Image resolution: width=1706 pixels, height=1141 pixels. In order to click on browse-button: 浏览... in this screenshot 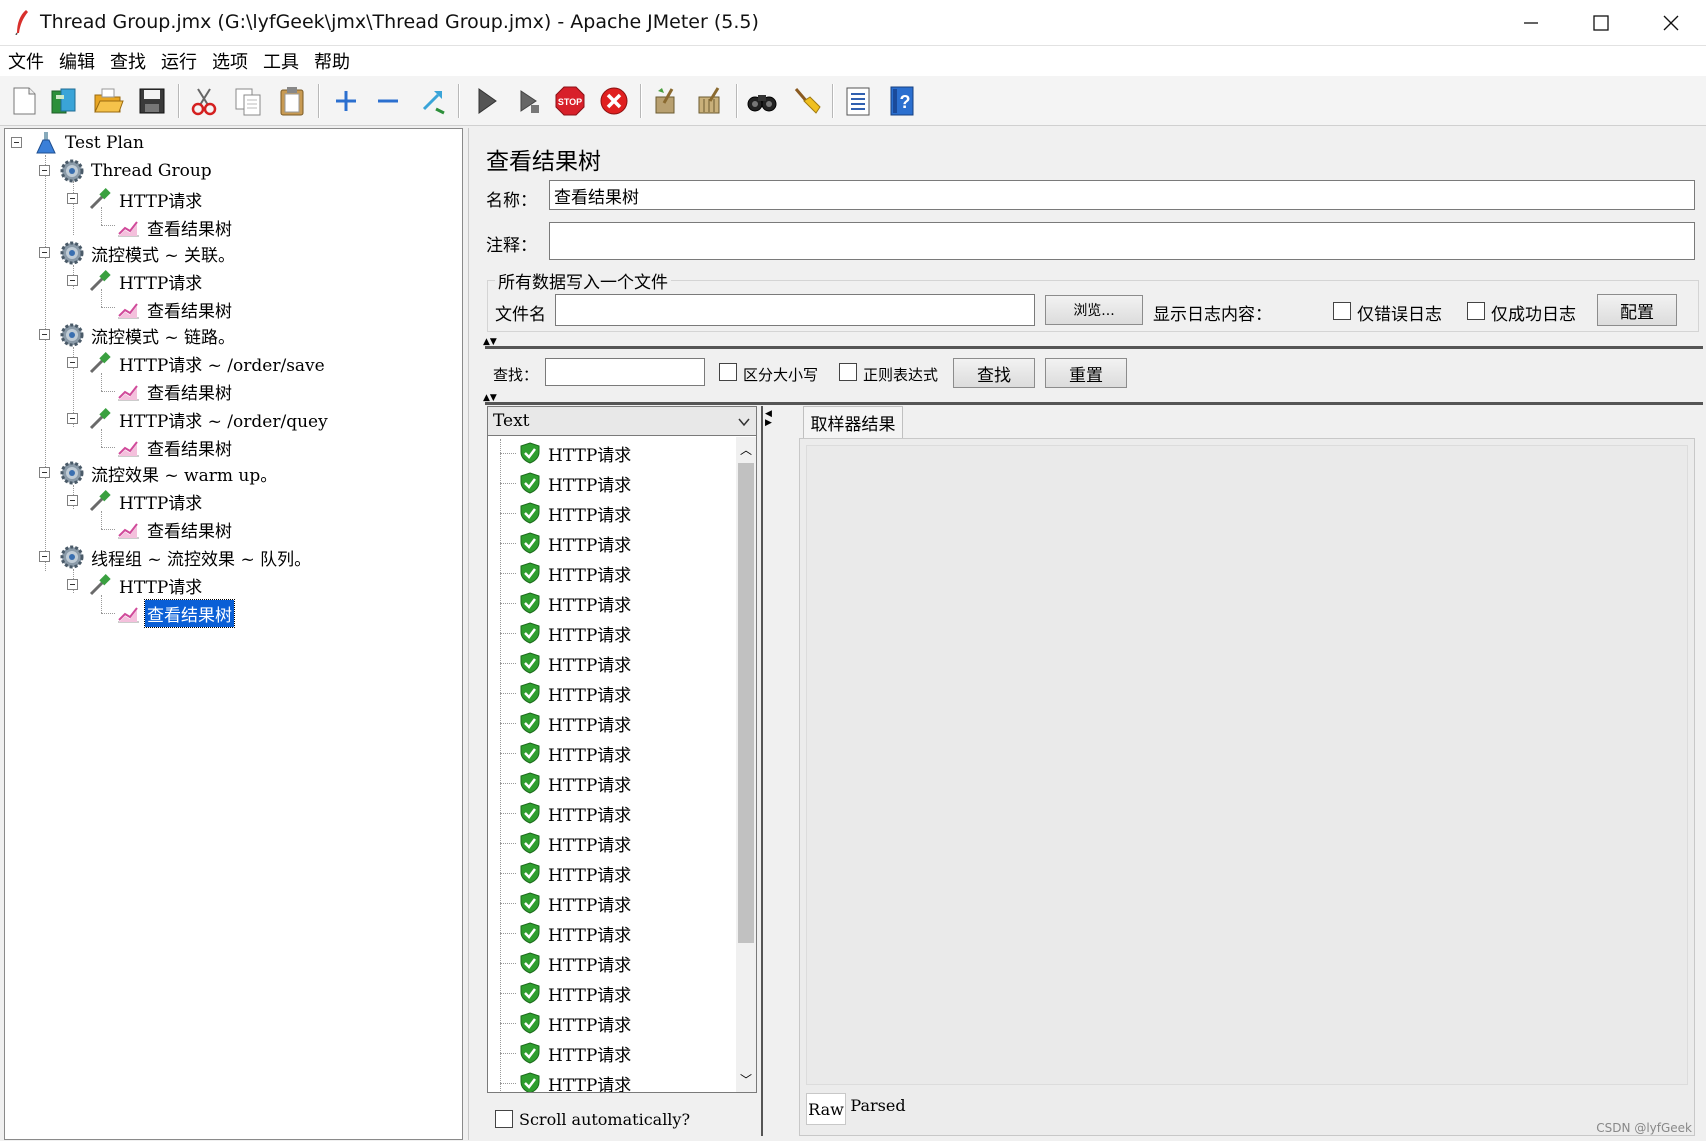, I will do `click(1094, 310)`.